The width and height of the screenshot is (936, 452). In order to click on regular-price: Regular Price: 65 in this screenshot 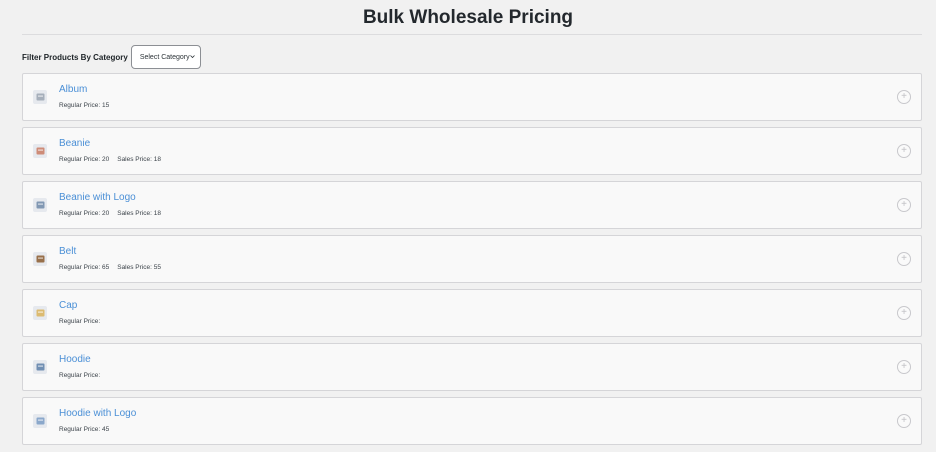, I will do `click(84, 267)`.